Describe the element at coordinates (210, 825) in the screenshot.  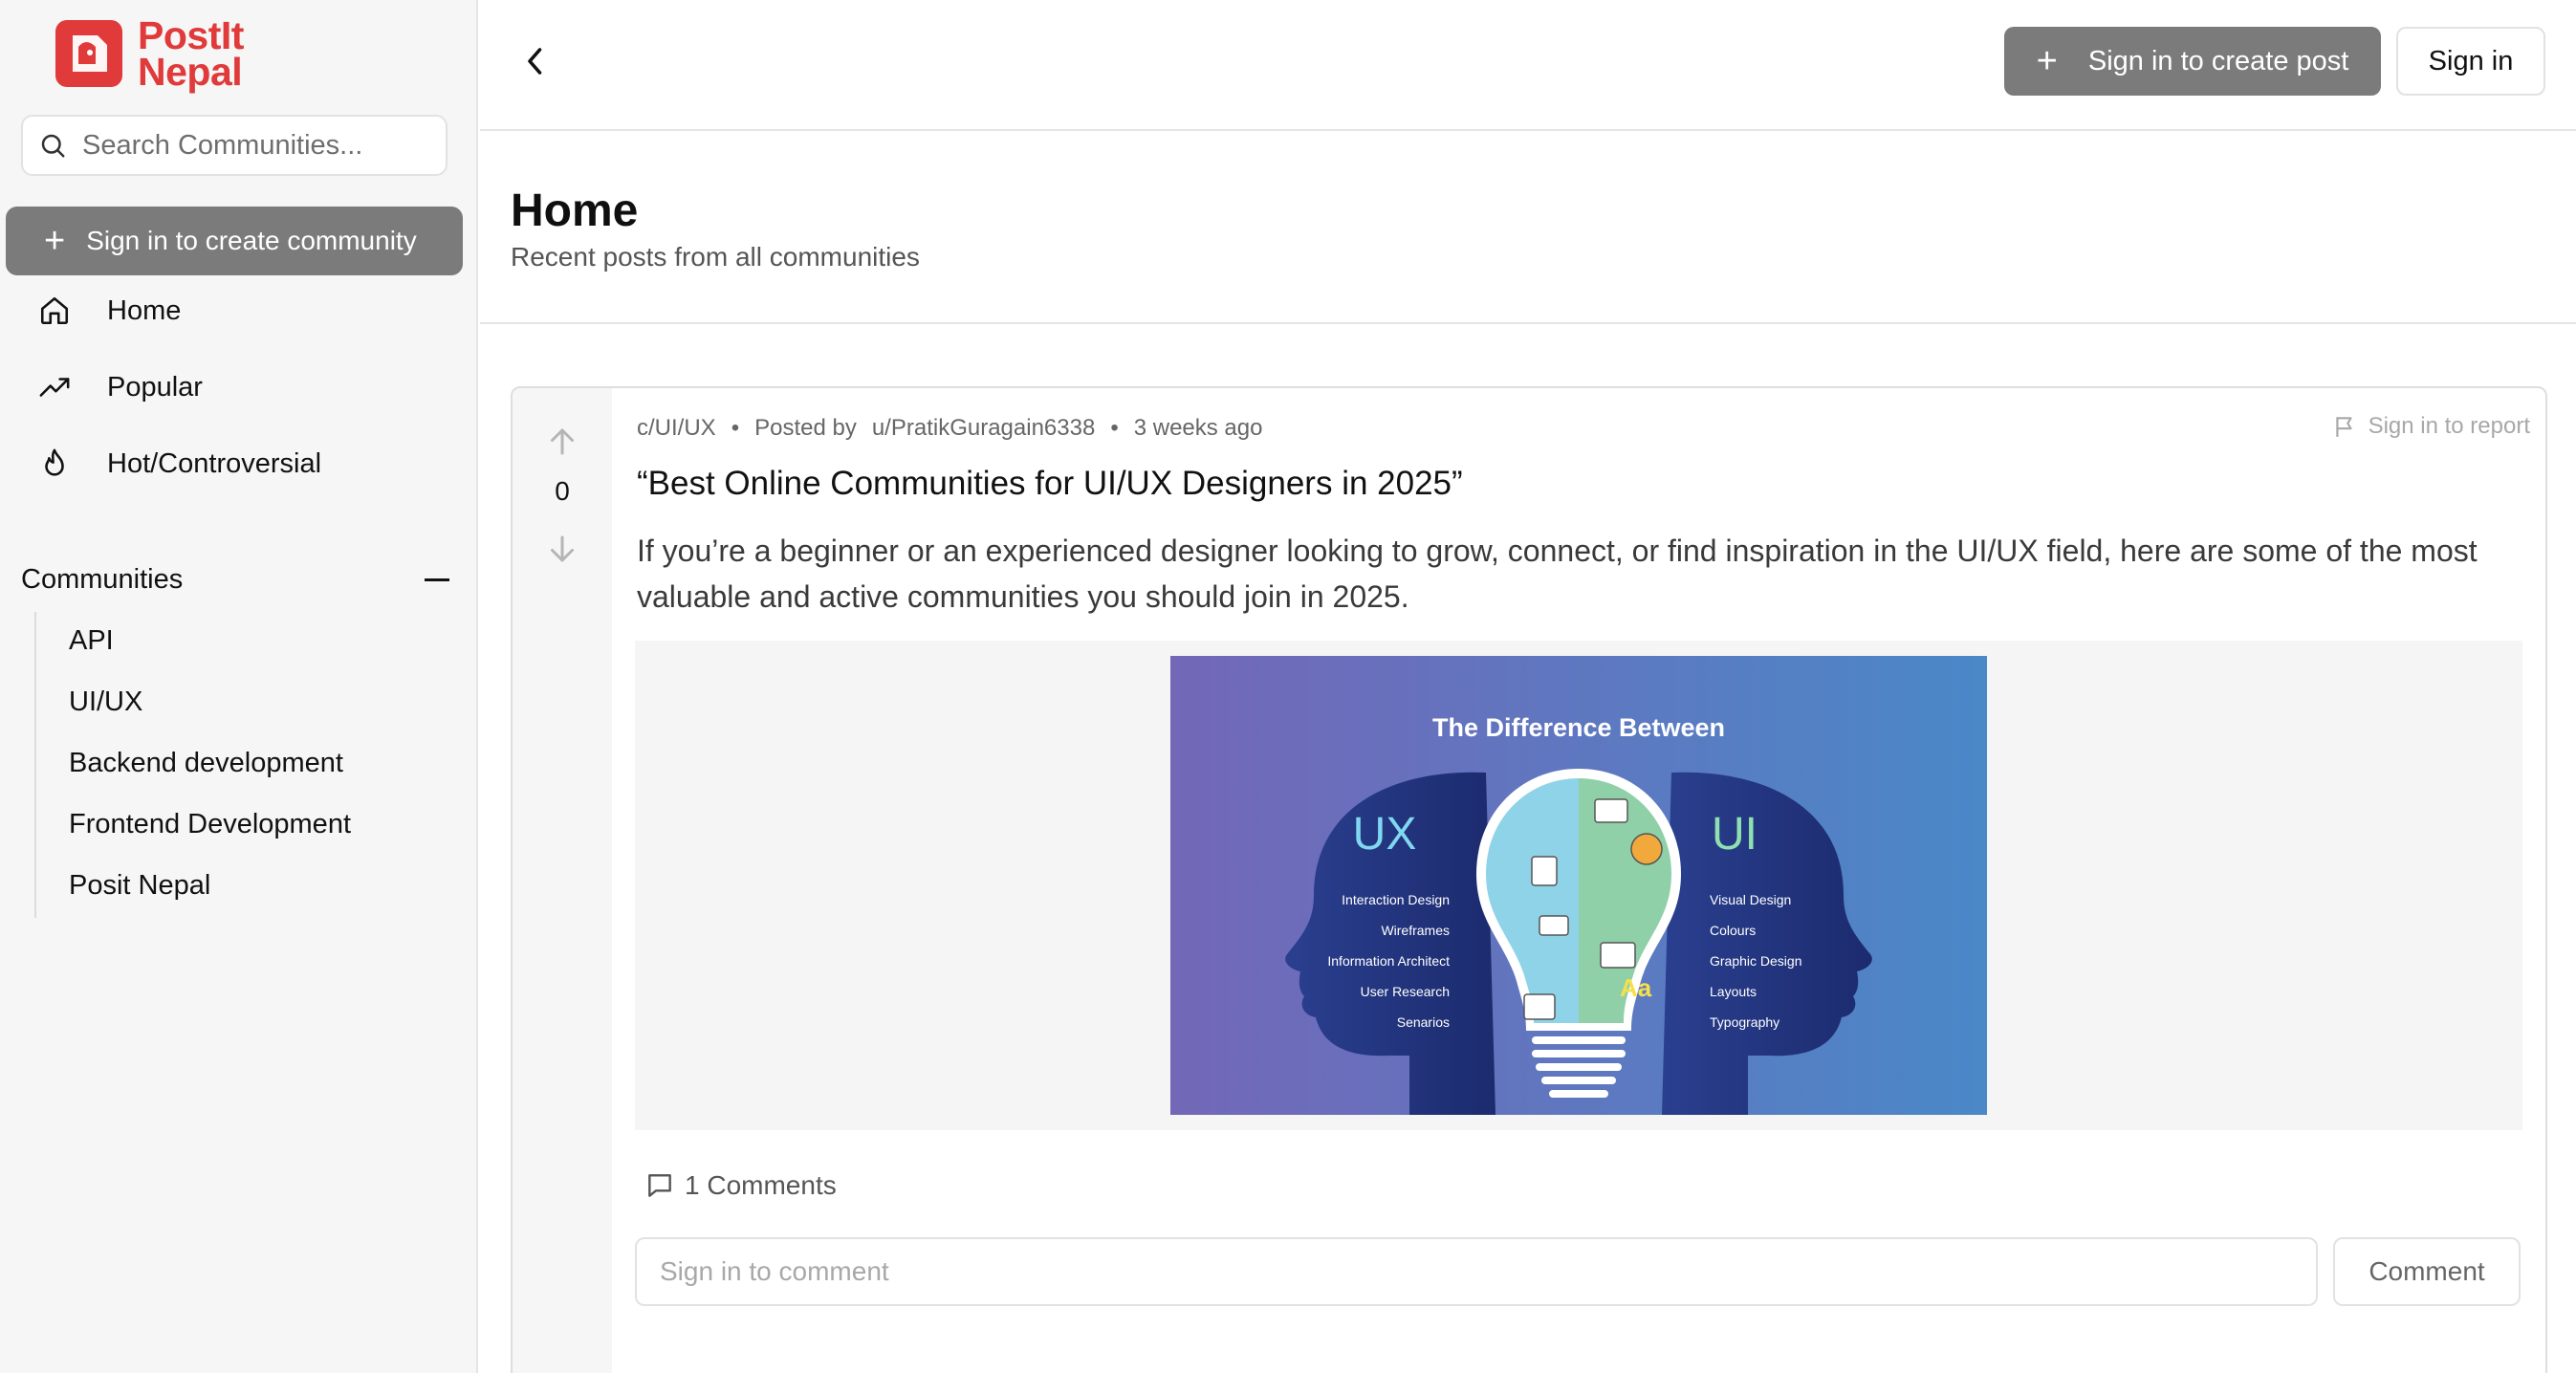
I see `community-item: Frontend Development` at that location.